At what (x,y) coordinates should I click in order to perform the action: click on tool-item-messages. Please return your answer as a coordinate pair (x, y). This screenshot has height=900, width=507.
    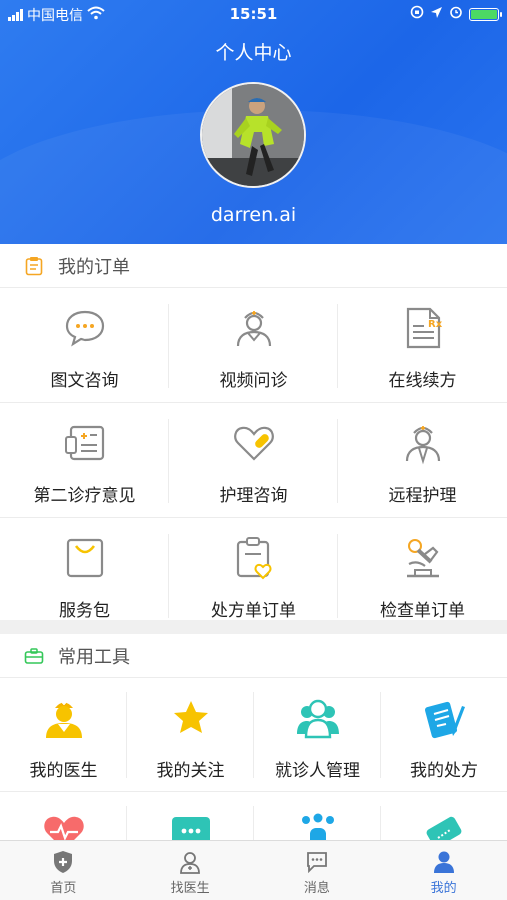
    Looking at the image, I should click on (190, 816).